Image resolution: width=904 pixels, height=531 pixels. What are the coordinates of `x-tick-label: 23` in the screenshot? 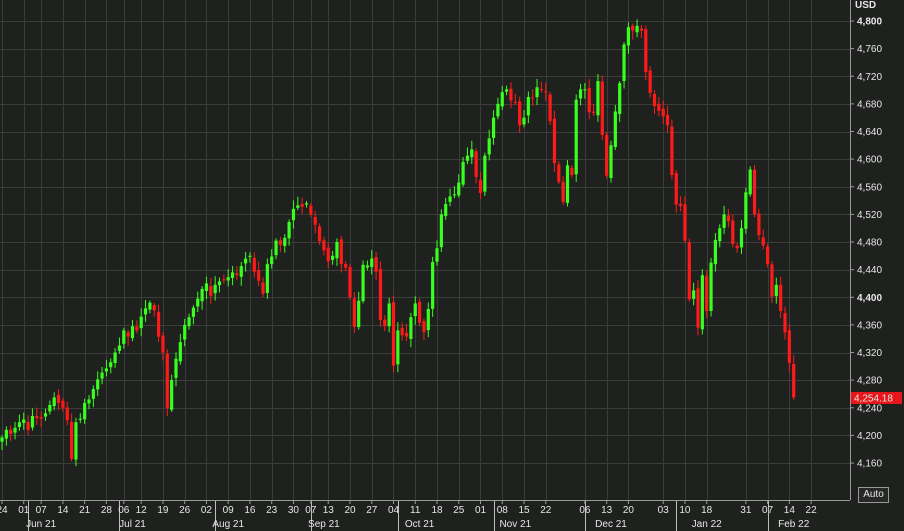 It's located at (272, 510).